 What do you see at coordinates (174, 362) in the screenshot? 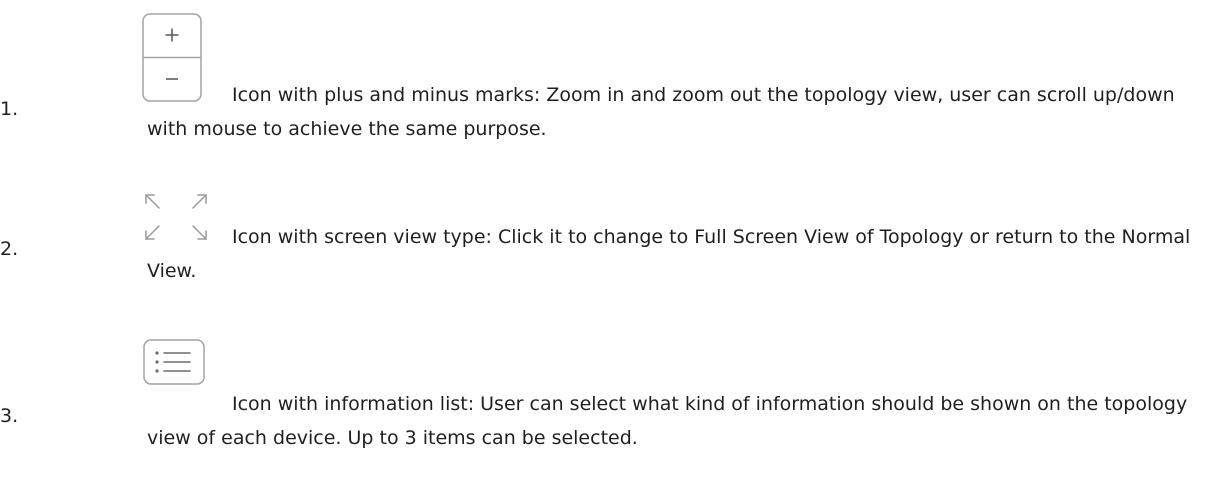
I see `info-list-icon` at bounding box center [174, 362].